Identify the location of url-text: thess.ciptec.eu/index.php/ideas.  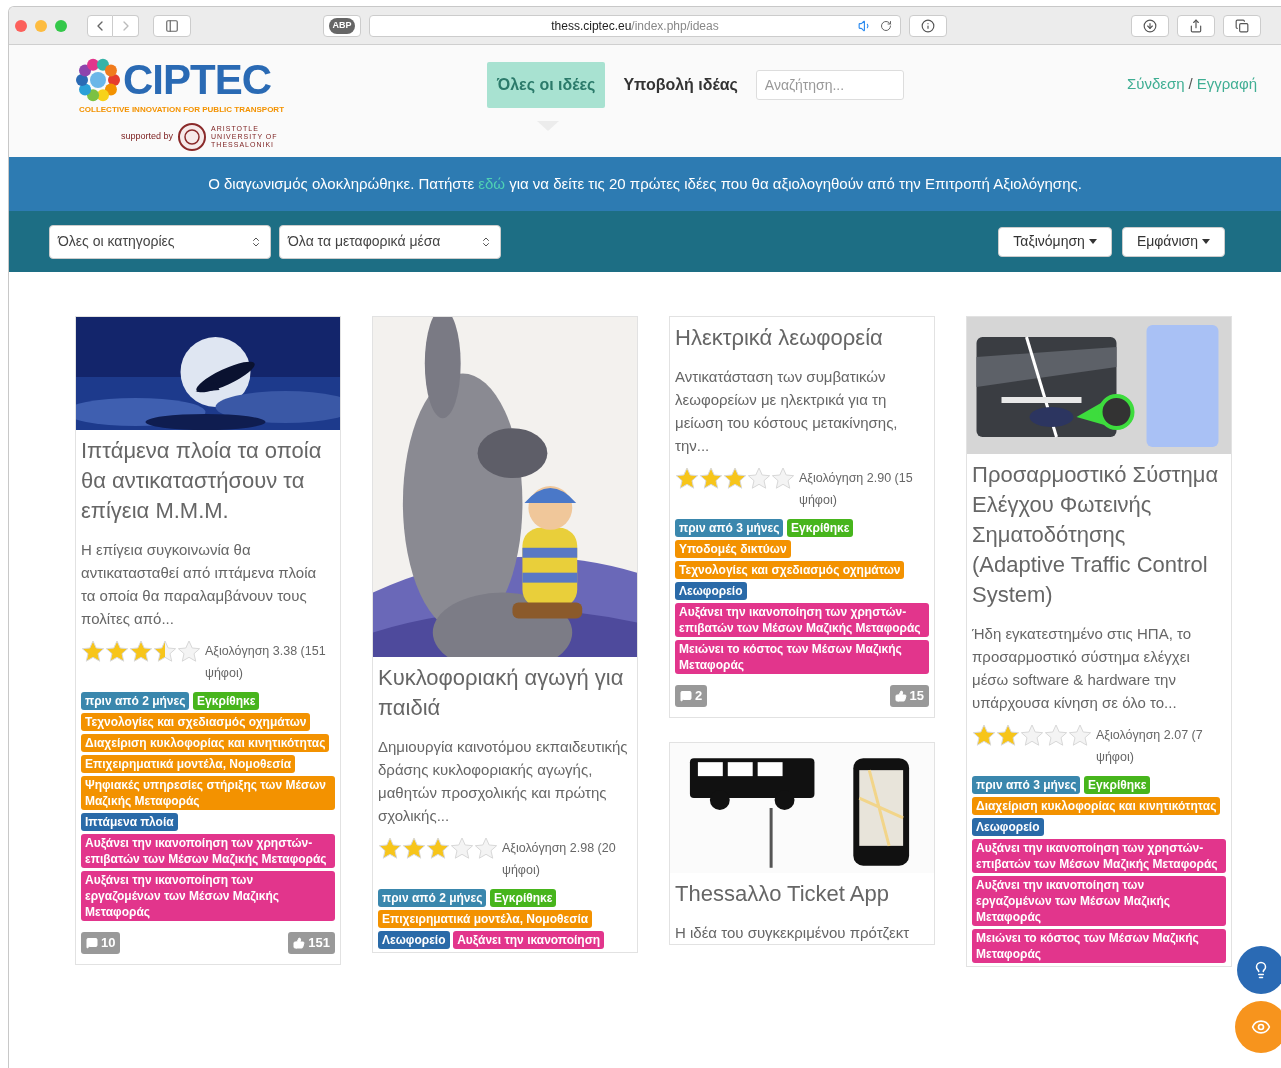
(635, 26).